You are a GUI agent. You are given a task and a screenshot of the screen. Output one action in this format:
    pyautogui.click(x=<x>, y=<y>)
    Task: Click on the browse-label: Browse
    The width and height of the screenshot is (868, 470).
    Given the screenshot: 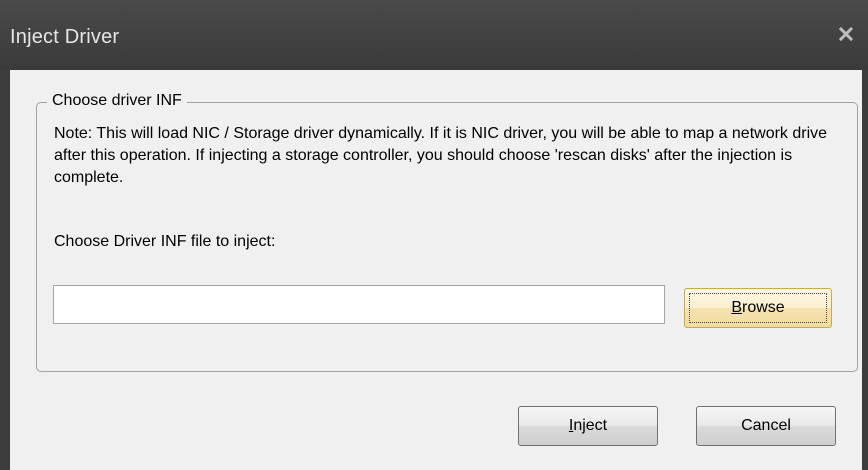 What is the action you would take?
    pyautogui.click(x=757, y=308)
    